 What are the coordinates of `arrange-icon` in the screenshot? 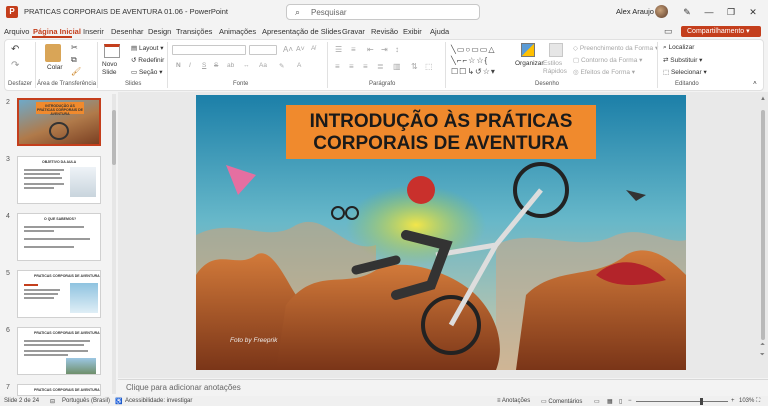 It's located at (528, 50).